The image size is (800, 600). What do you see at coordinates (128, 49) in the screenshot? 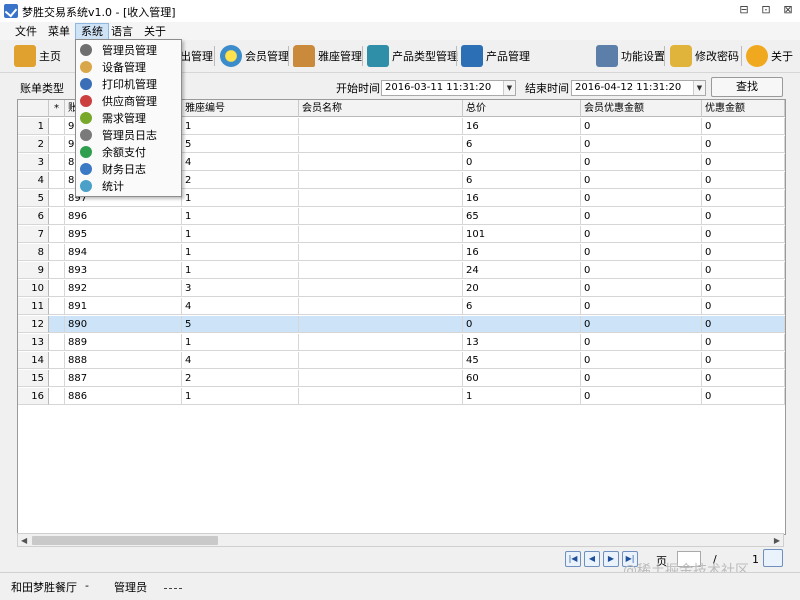
I see `system-menu-item: 管理员管理` at bounding box center [128, 49].